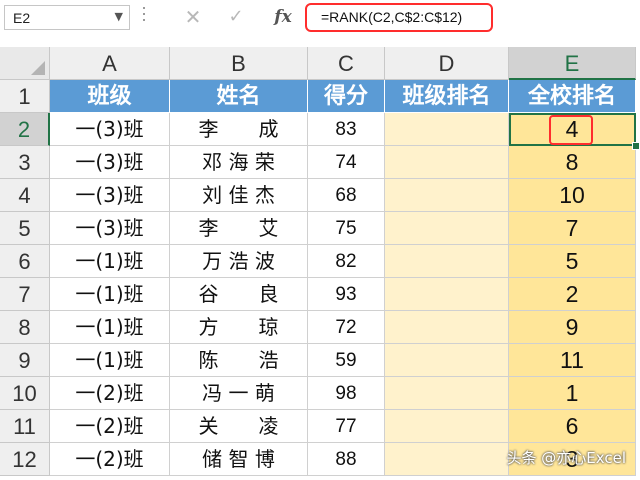  I want to click on chevron-down-icon: ▼, so click(119, 16).